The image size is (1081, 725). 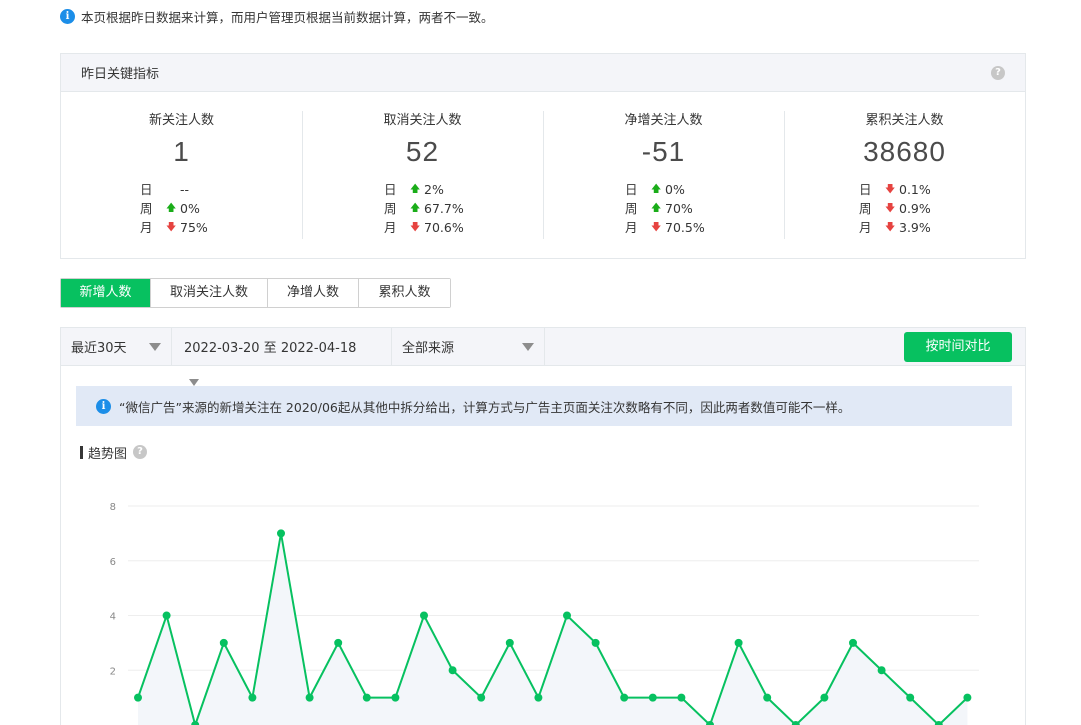 What do you see at coordinates (915, 227) in the screenshot?
I see `kpi-row-value: 3.9%` at bounding box center [915, 227].